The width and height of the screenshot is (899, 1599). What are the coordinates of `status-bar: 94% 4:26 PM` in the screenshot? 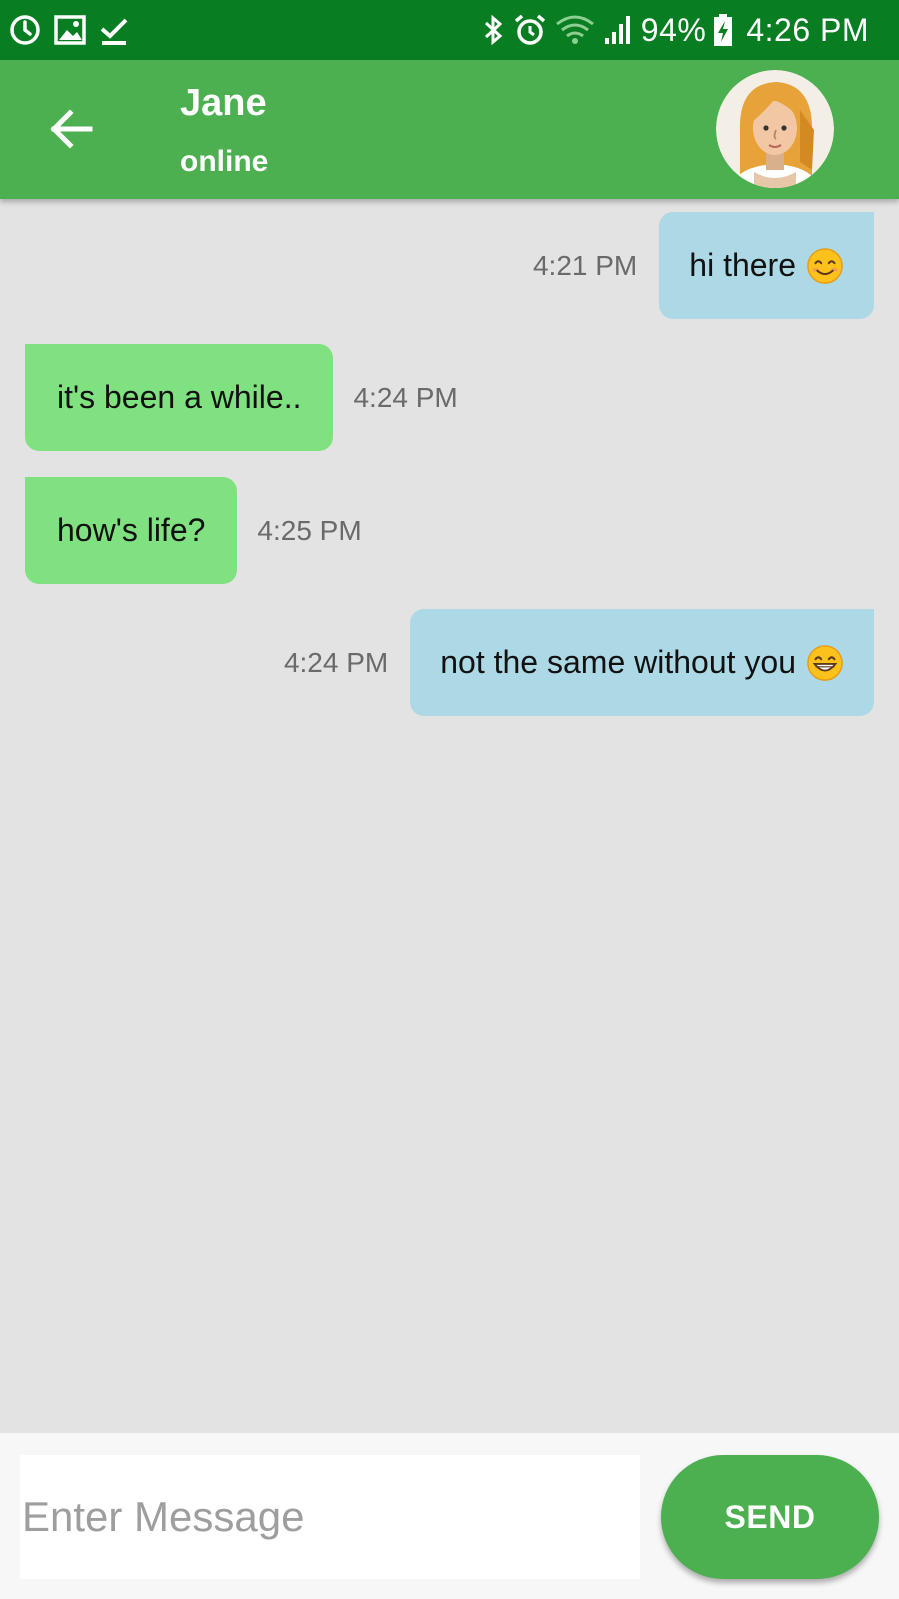 It's located at (449, 30).